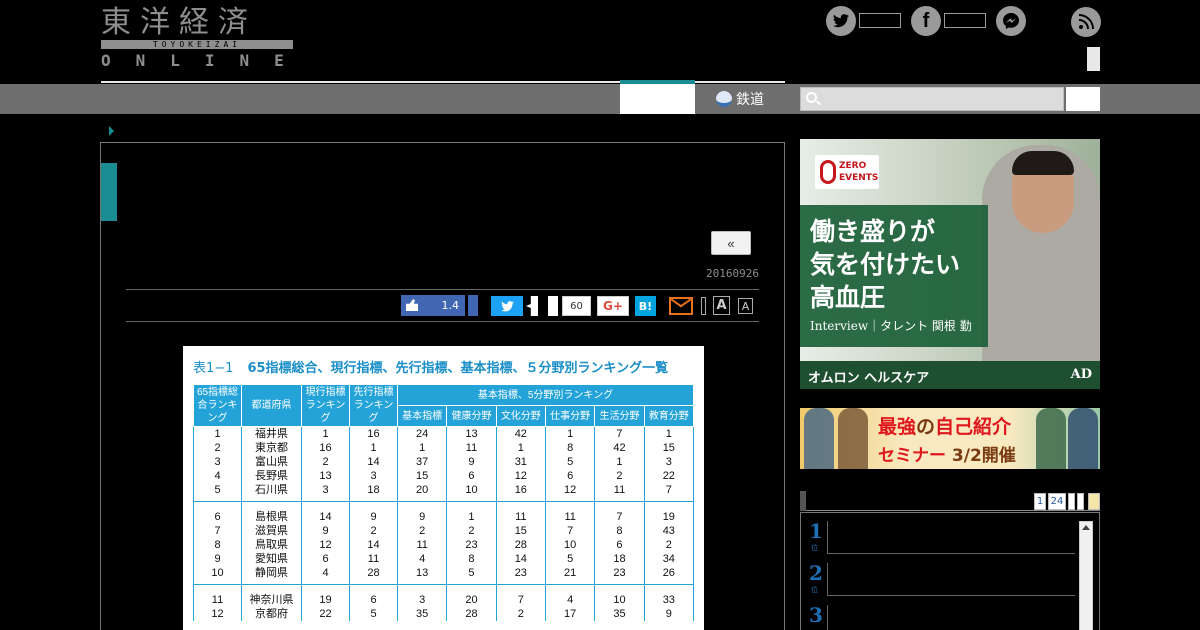 The height and width of the screenshot is (630, 1200). I want to click on table-cell: 23, so click(619, 575).